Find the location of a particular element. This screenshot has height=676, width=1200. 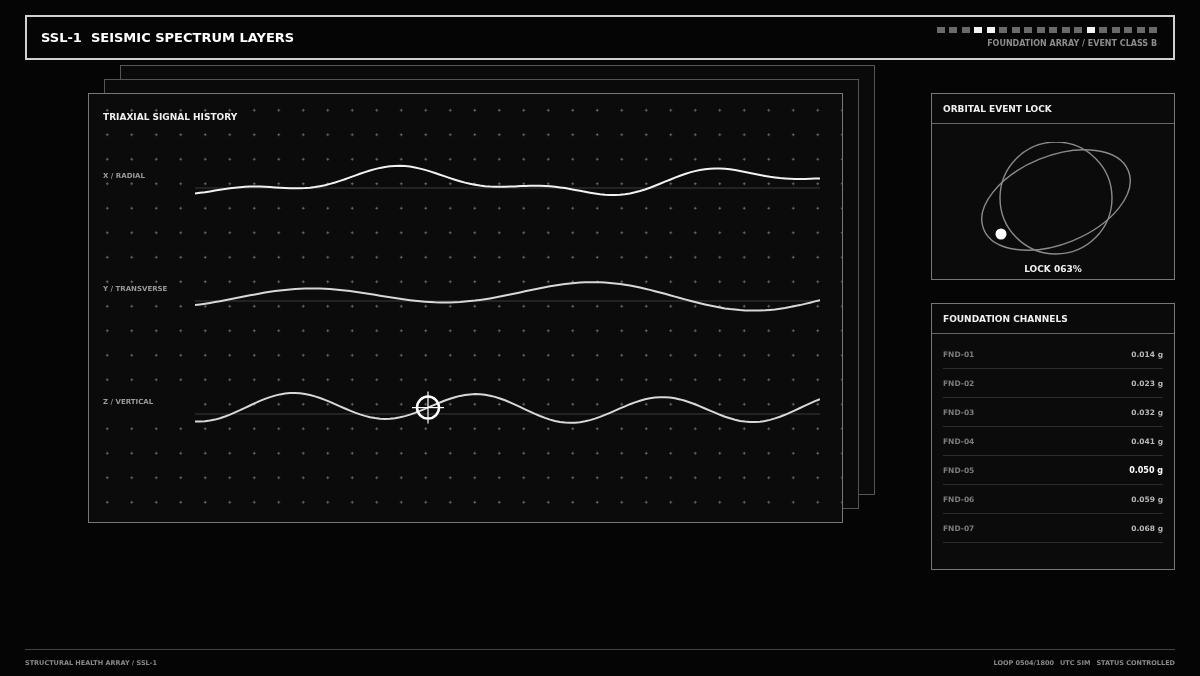

app-title: SSL-1 SEISMIC SPECTRUM LAYERS is located at coordinates (168, 37).